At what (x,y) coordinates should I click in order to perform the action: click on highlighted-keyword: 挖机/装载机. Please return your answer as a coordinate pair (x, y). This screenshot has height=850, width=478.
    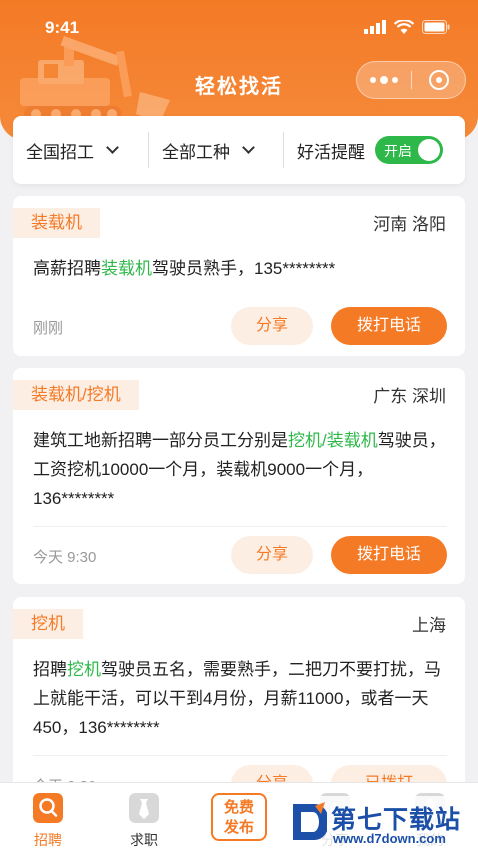
    Looking at the image, I should click on (333, 440).